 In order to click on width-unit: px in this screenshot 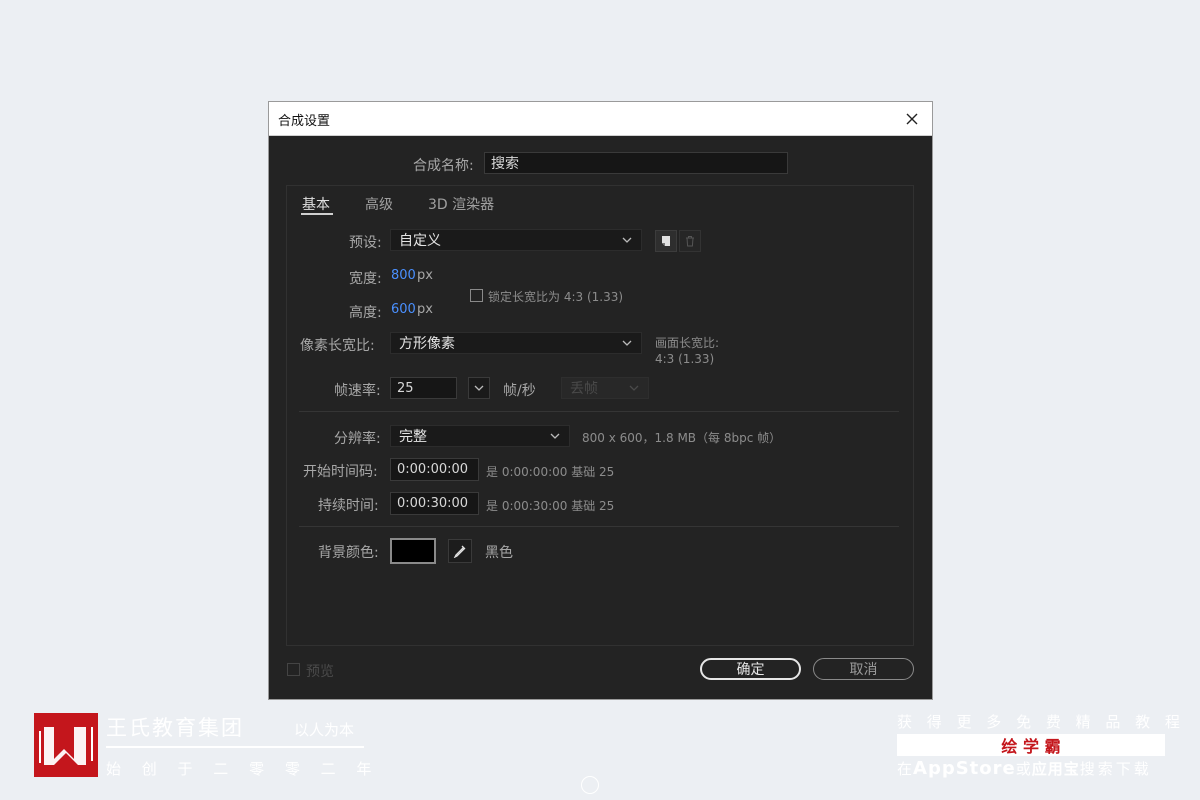, I will do `click(425, 275)`.